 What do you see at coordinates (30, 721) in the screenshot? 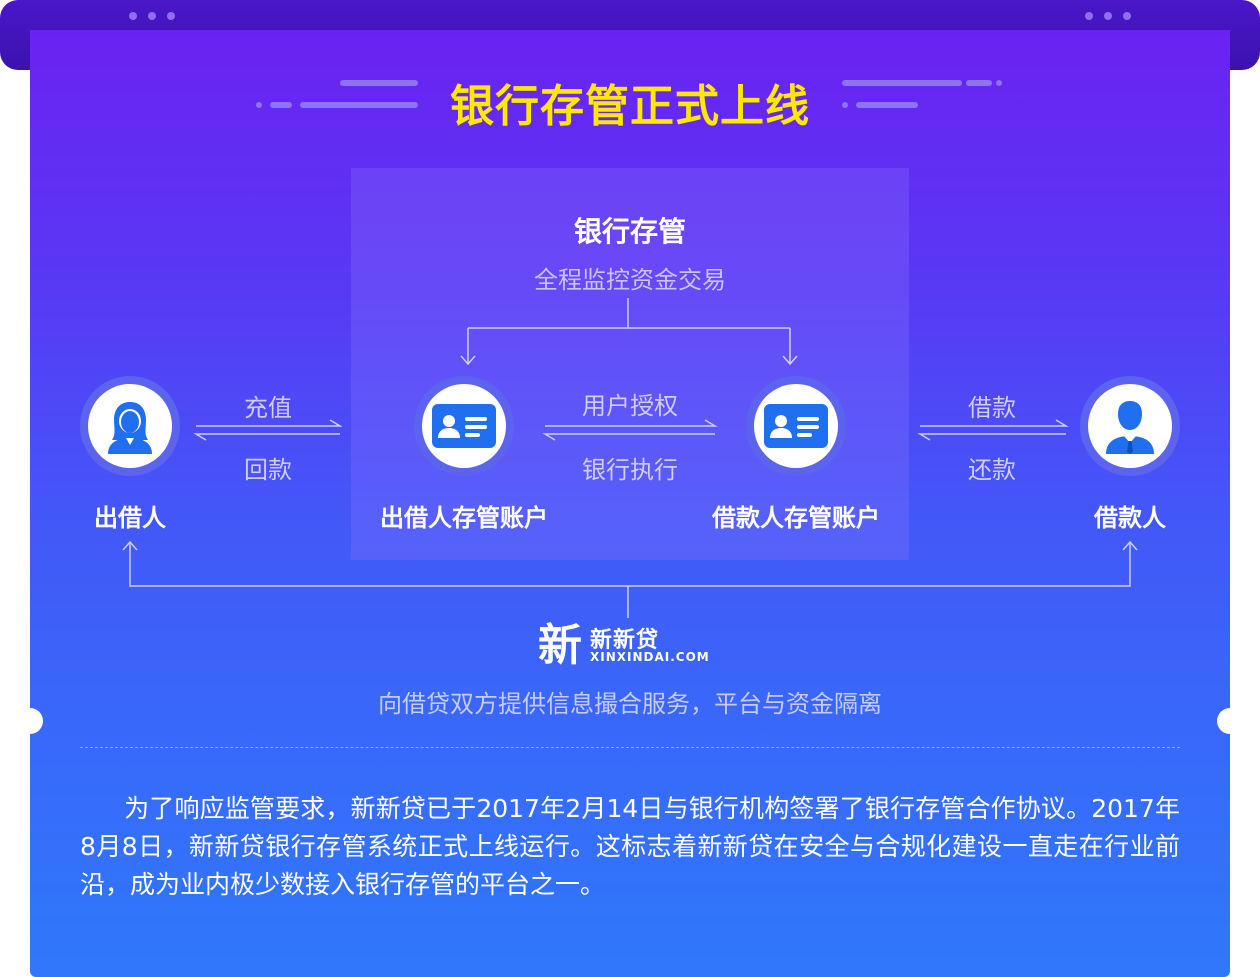
I see `ticket-notch-left` at bounding box center [30, 721].